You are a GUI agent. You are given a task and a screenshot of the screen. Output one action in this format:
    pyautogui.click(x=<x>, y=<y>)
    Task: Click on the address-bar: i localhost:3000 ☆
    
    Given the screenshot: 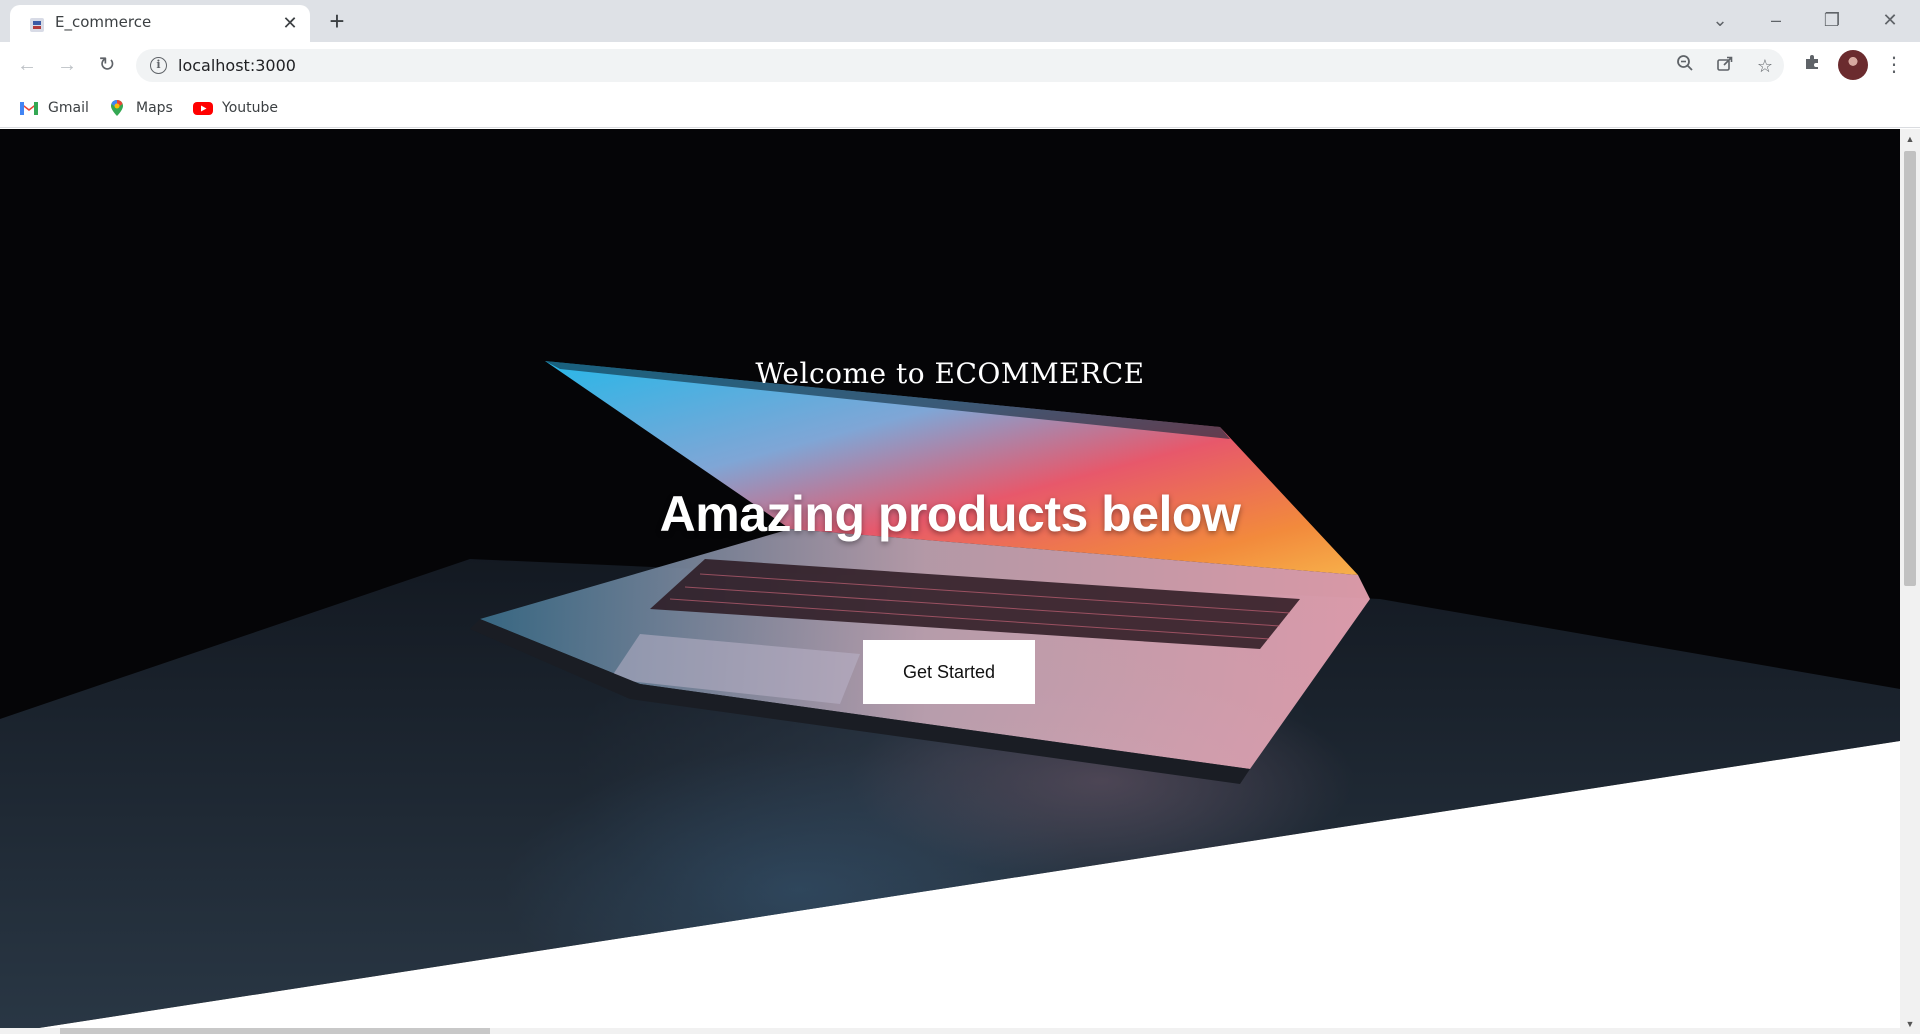 What is the action you would take?
    pyautogui.click(x=960, y=65)
    